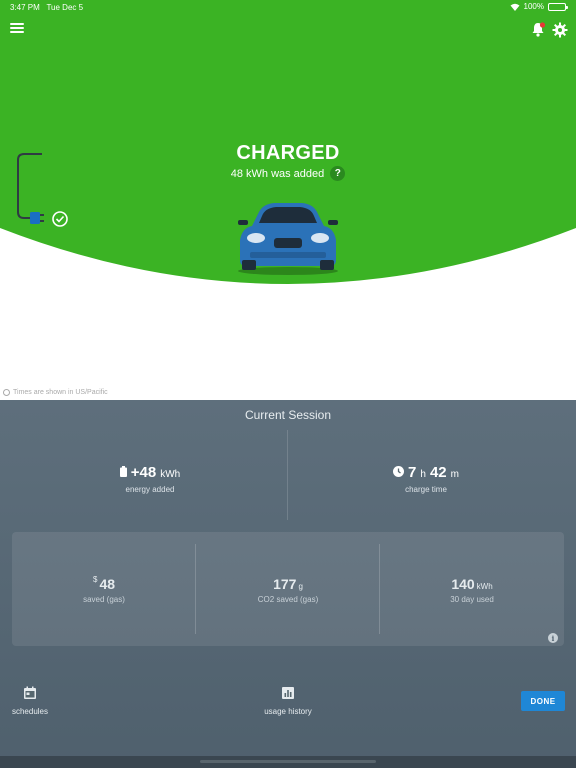 The width and height of the screenshot is (576, 768). I want to click on battery-icon, so click(558, 6).